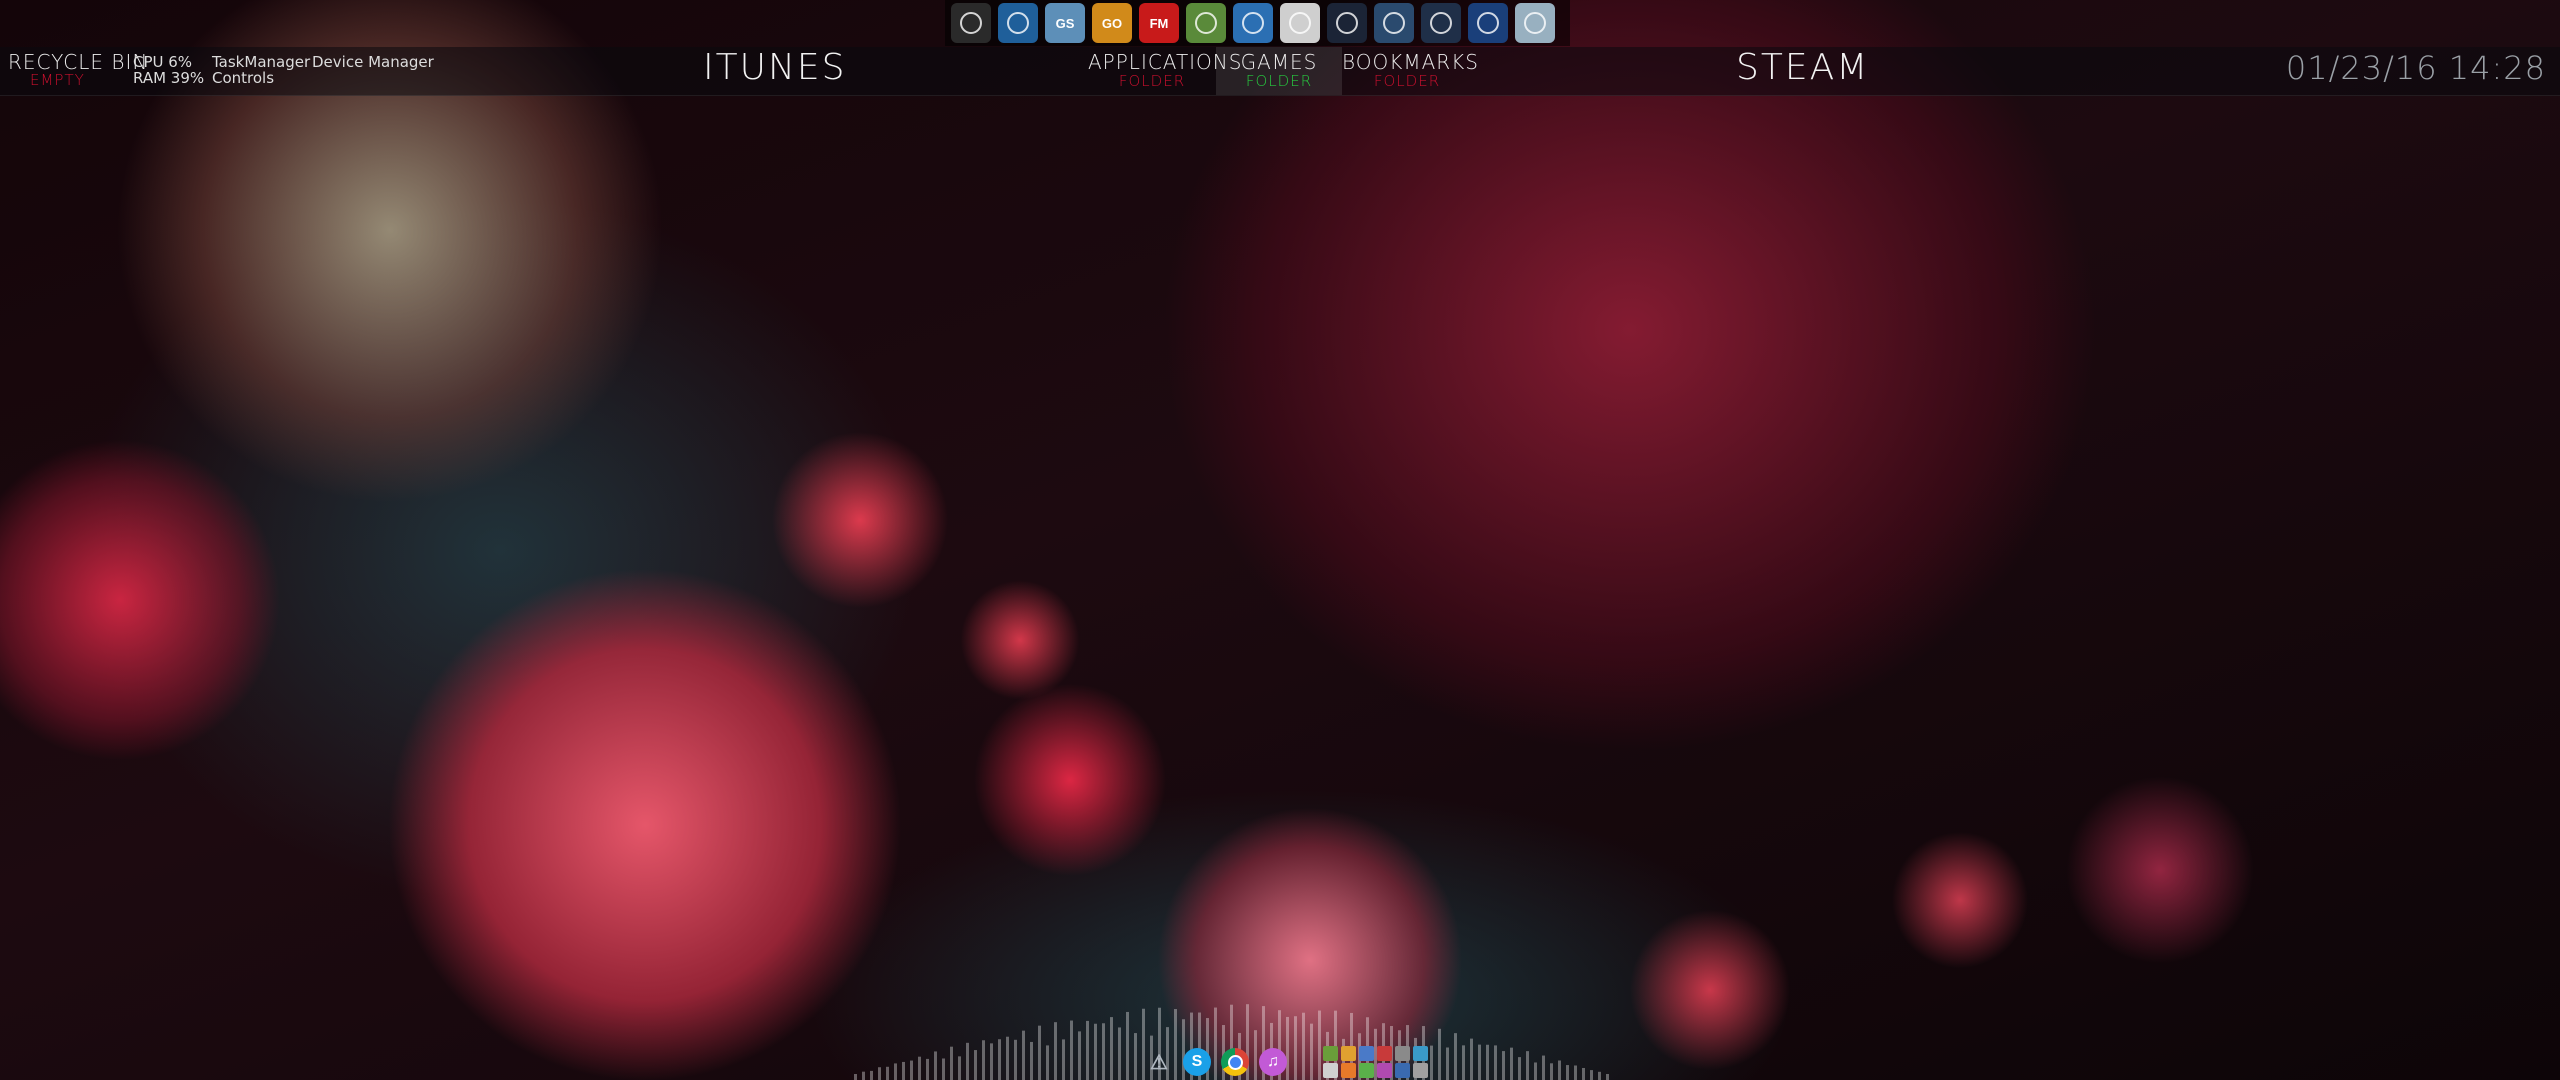 Image resolution: width=2560 pixels, height=1080 pixels. I want to click on warframe-glyph, so click(1535, 23).